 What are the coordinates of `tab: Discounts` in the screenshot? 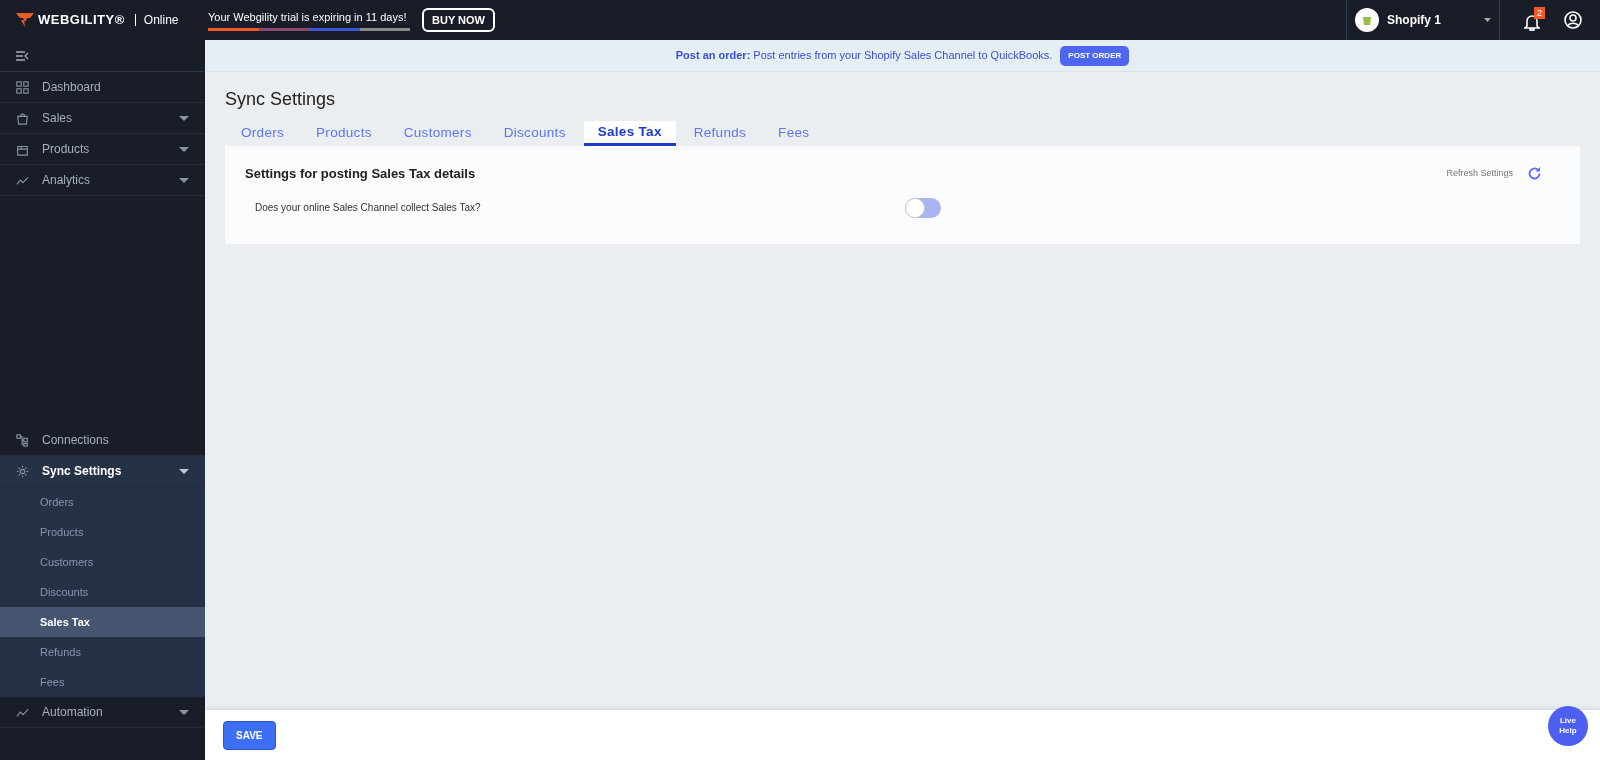 It's located at (534, 133).